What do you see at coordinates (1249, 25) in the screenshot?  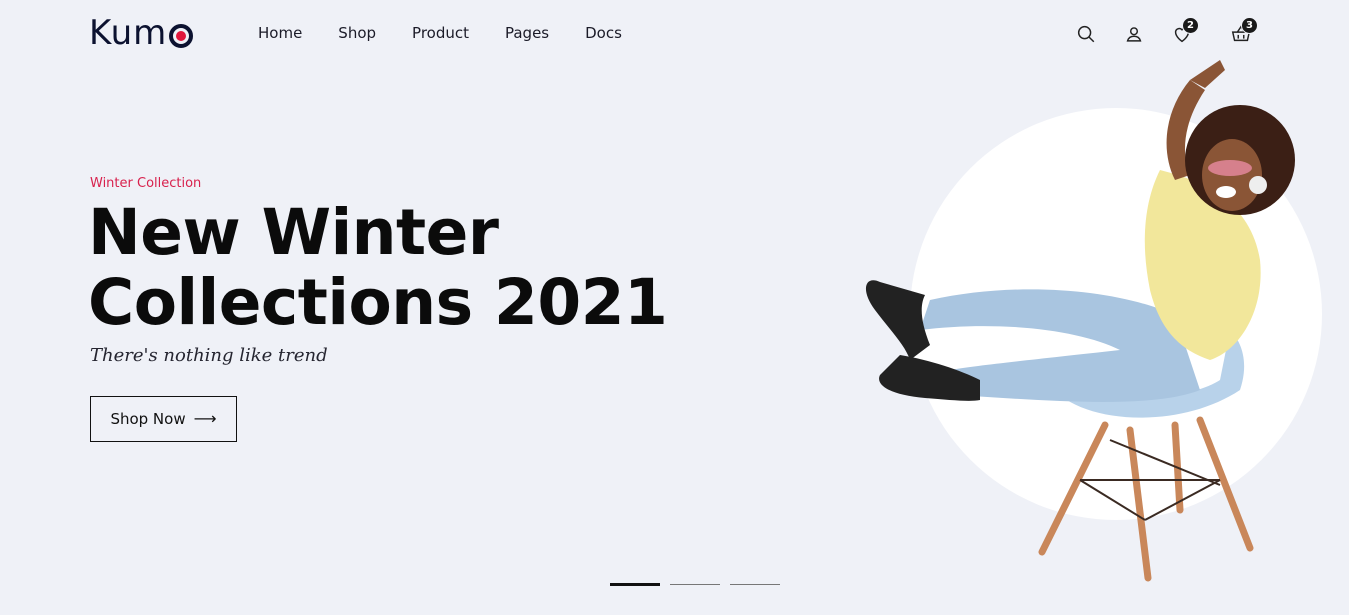 I see `cart-count-badge: 3` at bounding box center [1249, 25].